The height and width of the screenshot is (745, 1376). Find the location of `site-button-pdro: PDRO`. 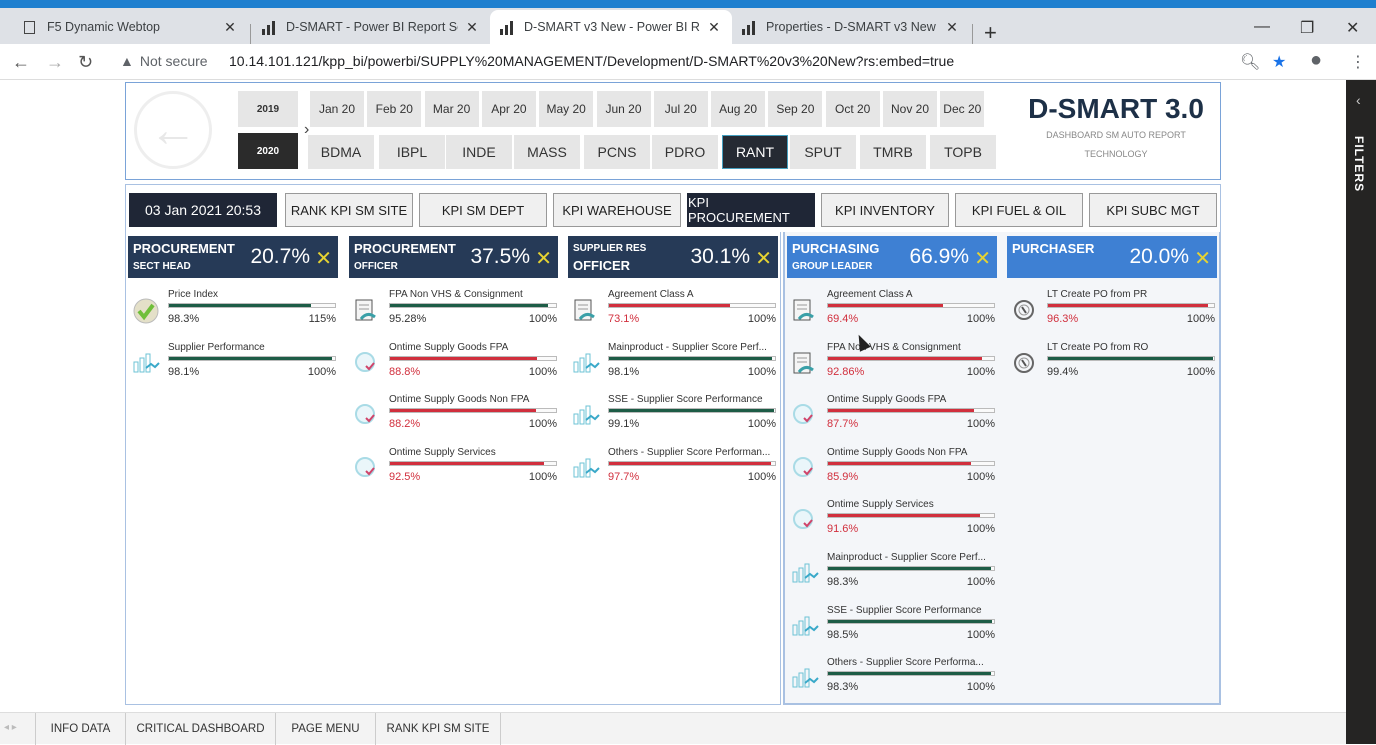

site-button-pdro: PDRO is located at coordinates (685, 152).